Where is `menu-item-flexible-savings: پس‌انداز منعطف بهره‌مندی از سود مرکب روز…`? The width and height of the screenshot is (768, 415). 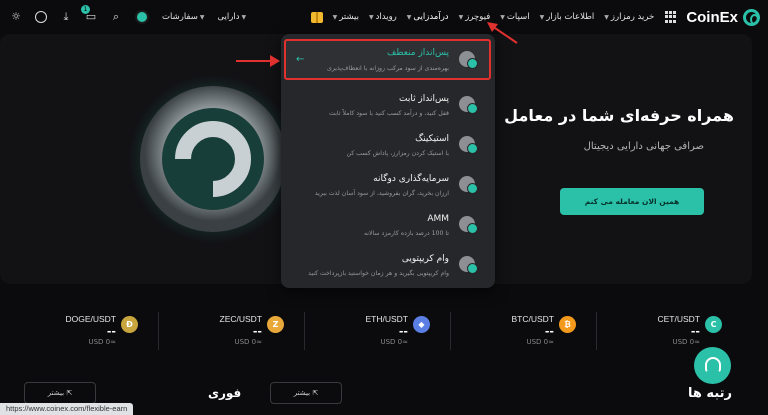 menu-item-flexible-savings: پس‌انداز منعطف بهره‌مندی از سود مرکب روز… is located at coordinates (387, 59).